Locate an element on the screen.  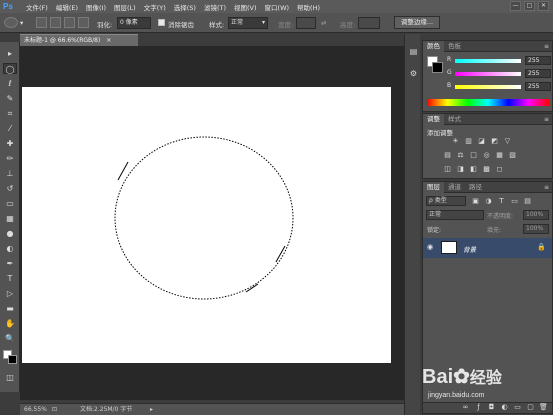
hand-icon: ✋ is located at coordinates (10, 323).